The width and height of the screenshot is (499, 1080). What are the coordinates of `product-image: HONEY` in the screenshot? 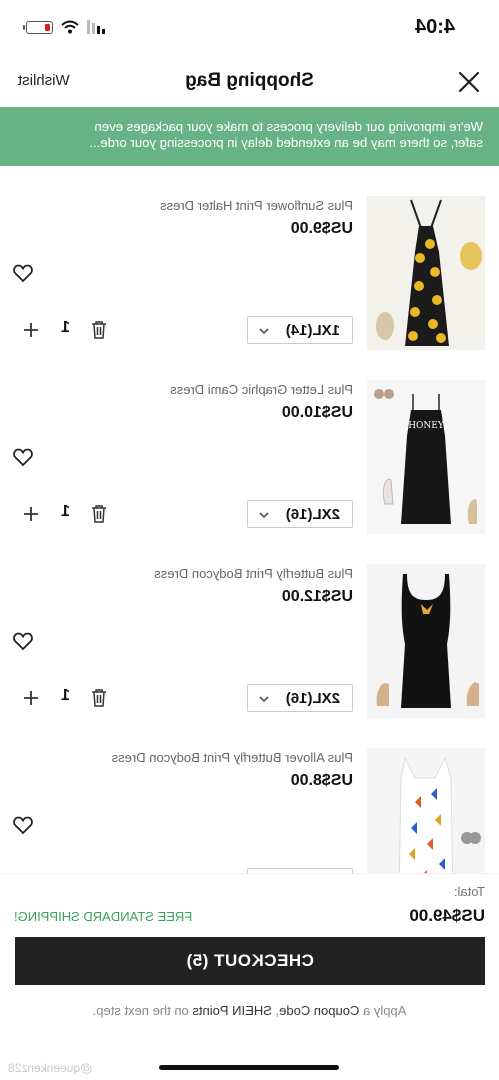 It's located at (426, 457).